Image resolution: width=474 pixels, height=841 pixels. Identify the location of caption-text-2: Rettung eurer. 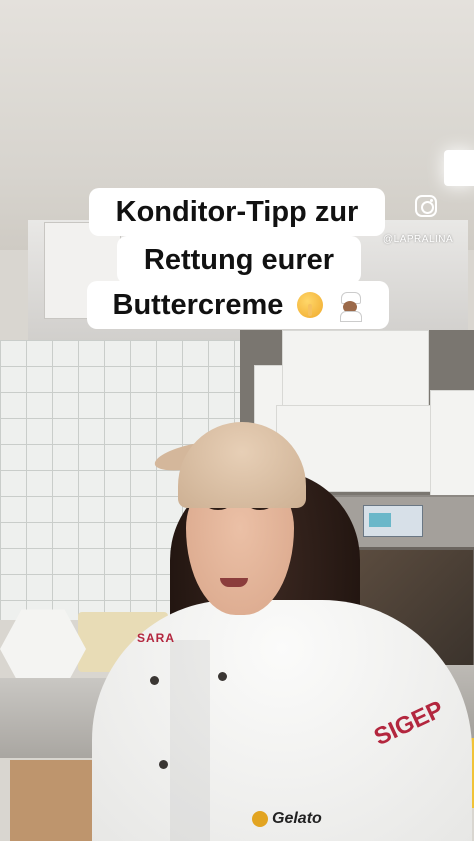
(239, 260).